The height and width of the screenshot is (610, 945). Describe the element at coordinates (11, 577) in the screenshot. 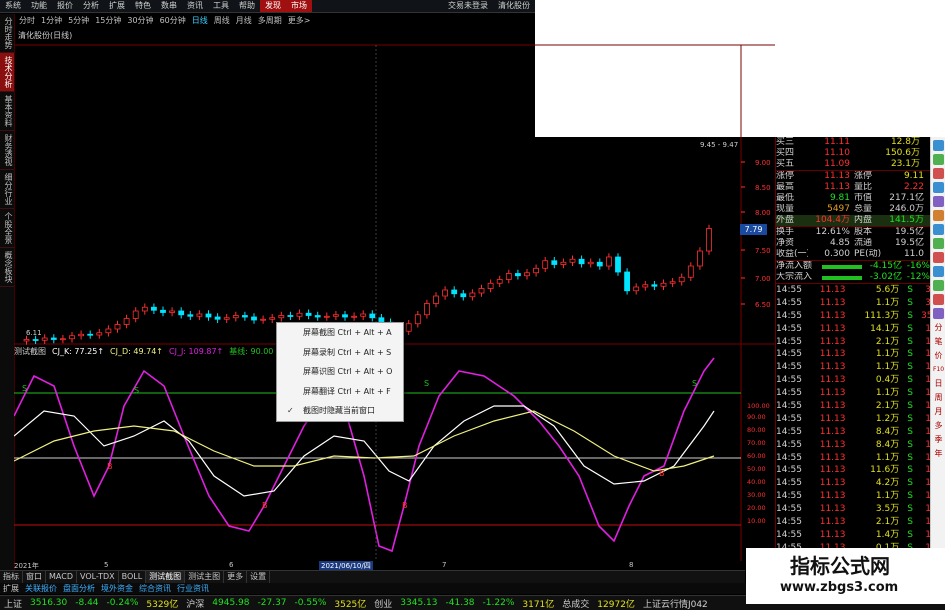

I see `bottom-tab-indicator: 指标` at that location.